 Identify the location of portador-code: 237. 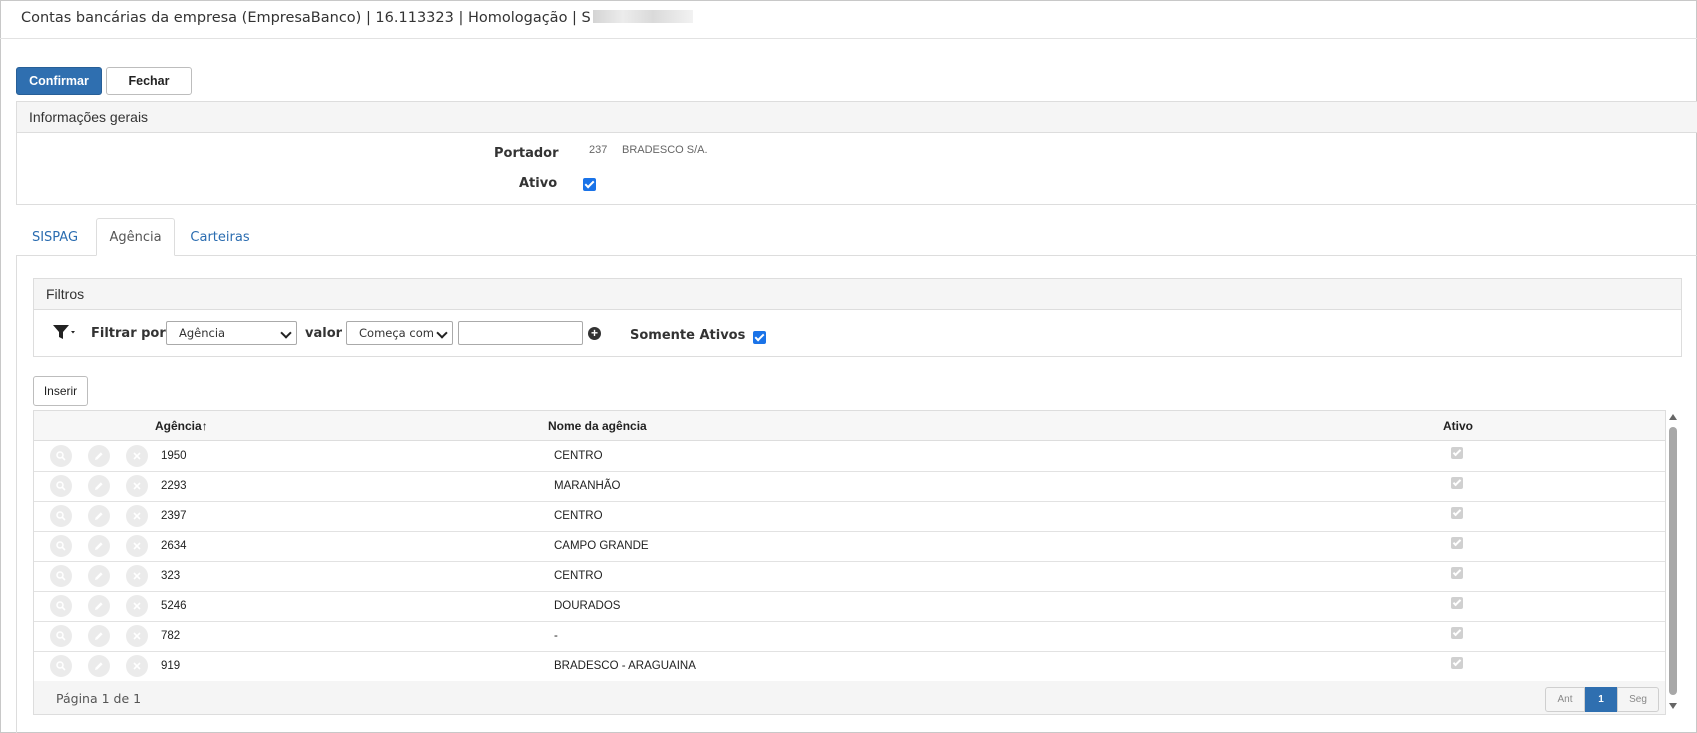
(598, 150).